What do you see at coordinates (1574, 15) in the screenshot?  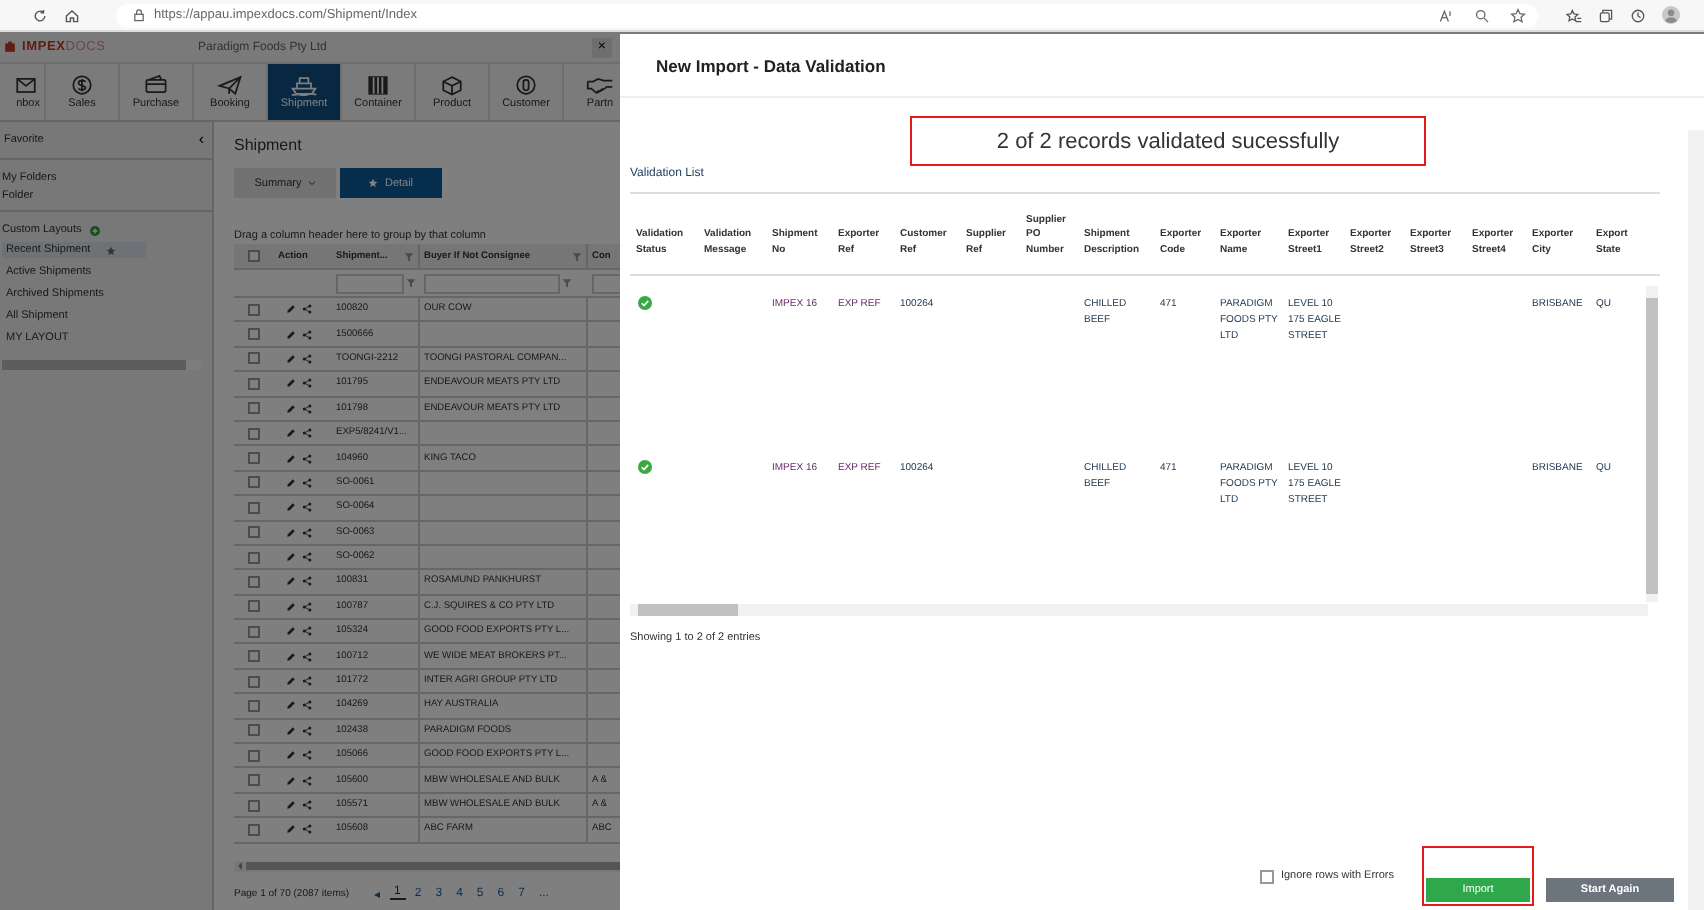 I see `favorites-icon` at bounding box center [1574, 15].